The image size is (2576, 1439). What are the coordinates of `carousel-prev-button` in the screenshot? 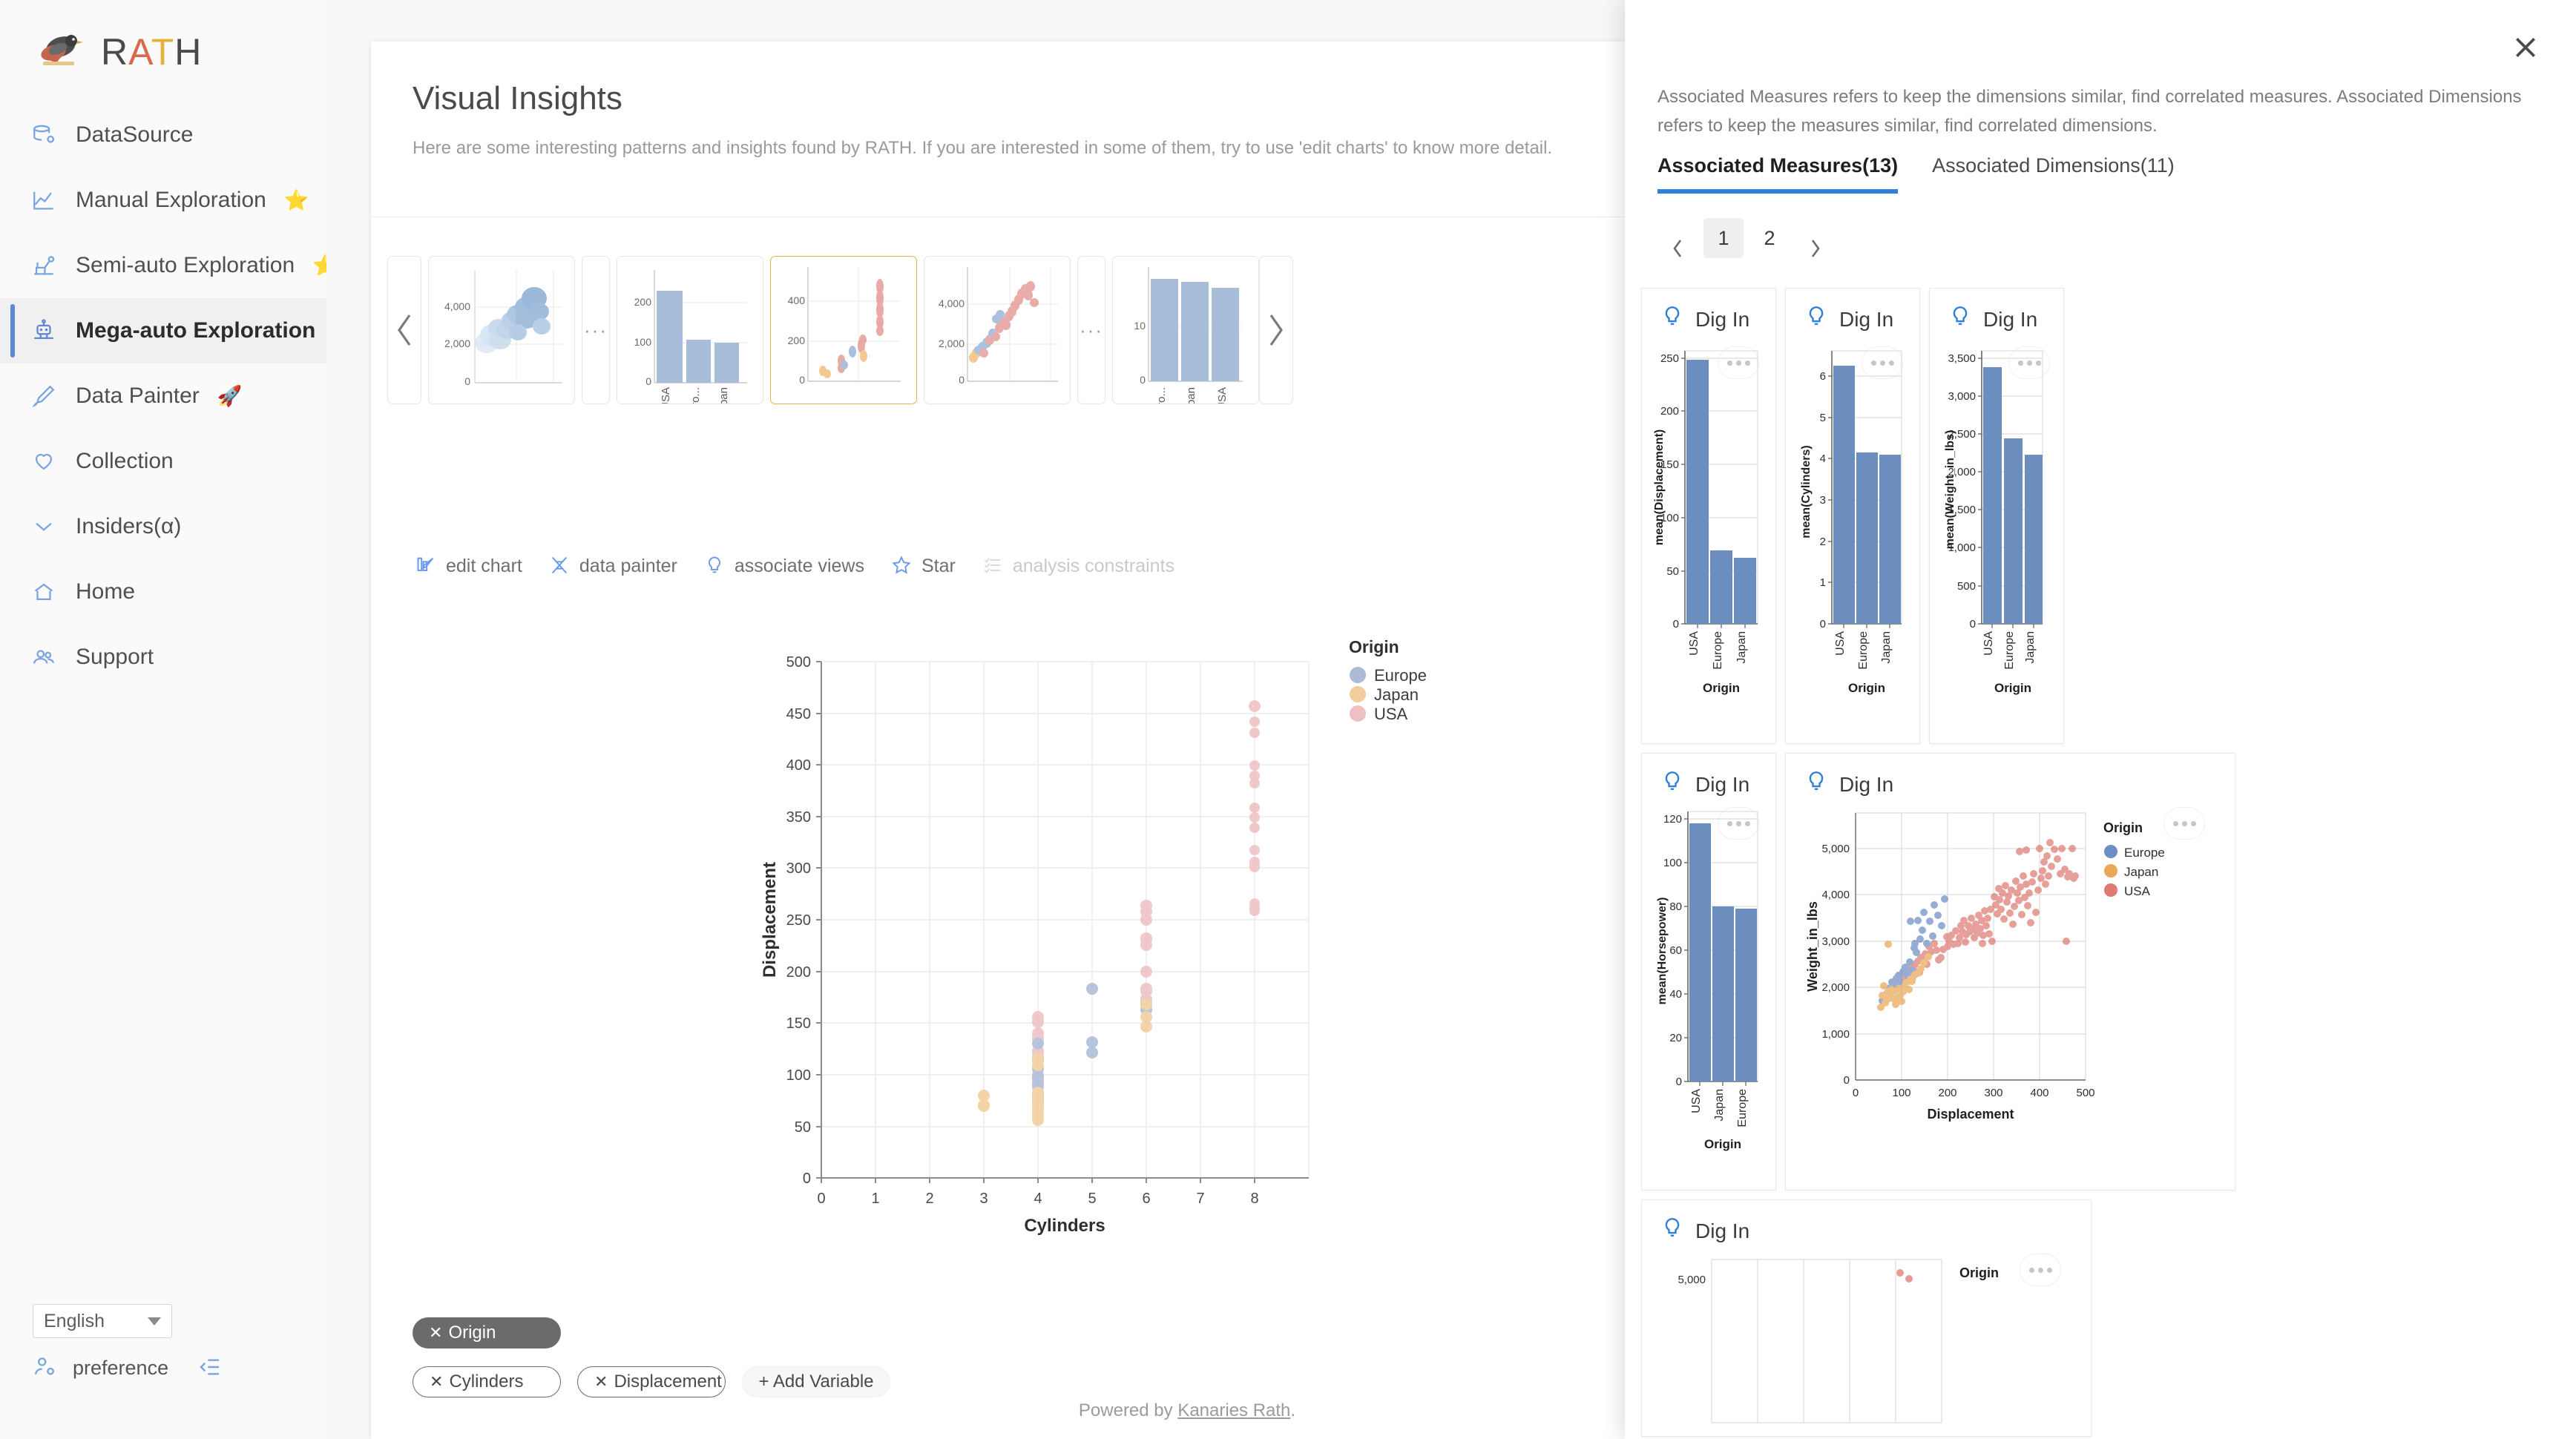 It's located at (404, 330).